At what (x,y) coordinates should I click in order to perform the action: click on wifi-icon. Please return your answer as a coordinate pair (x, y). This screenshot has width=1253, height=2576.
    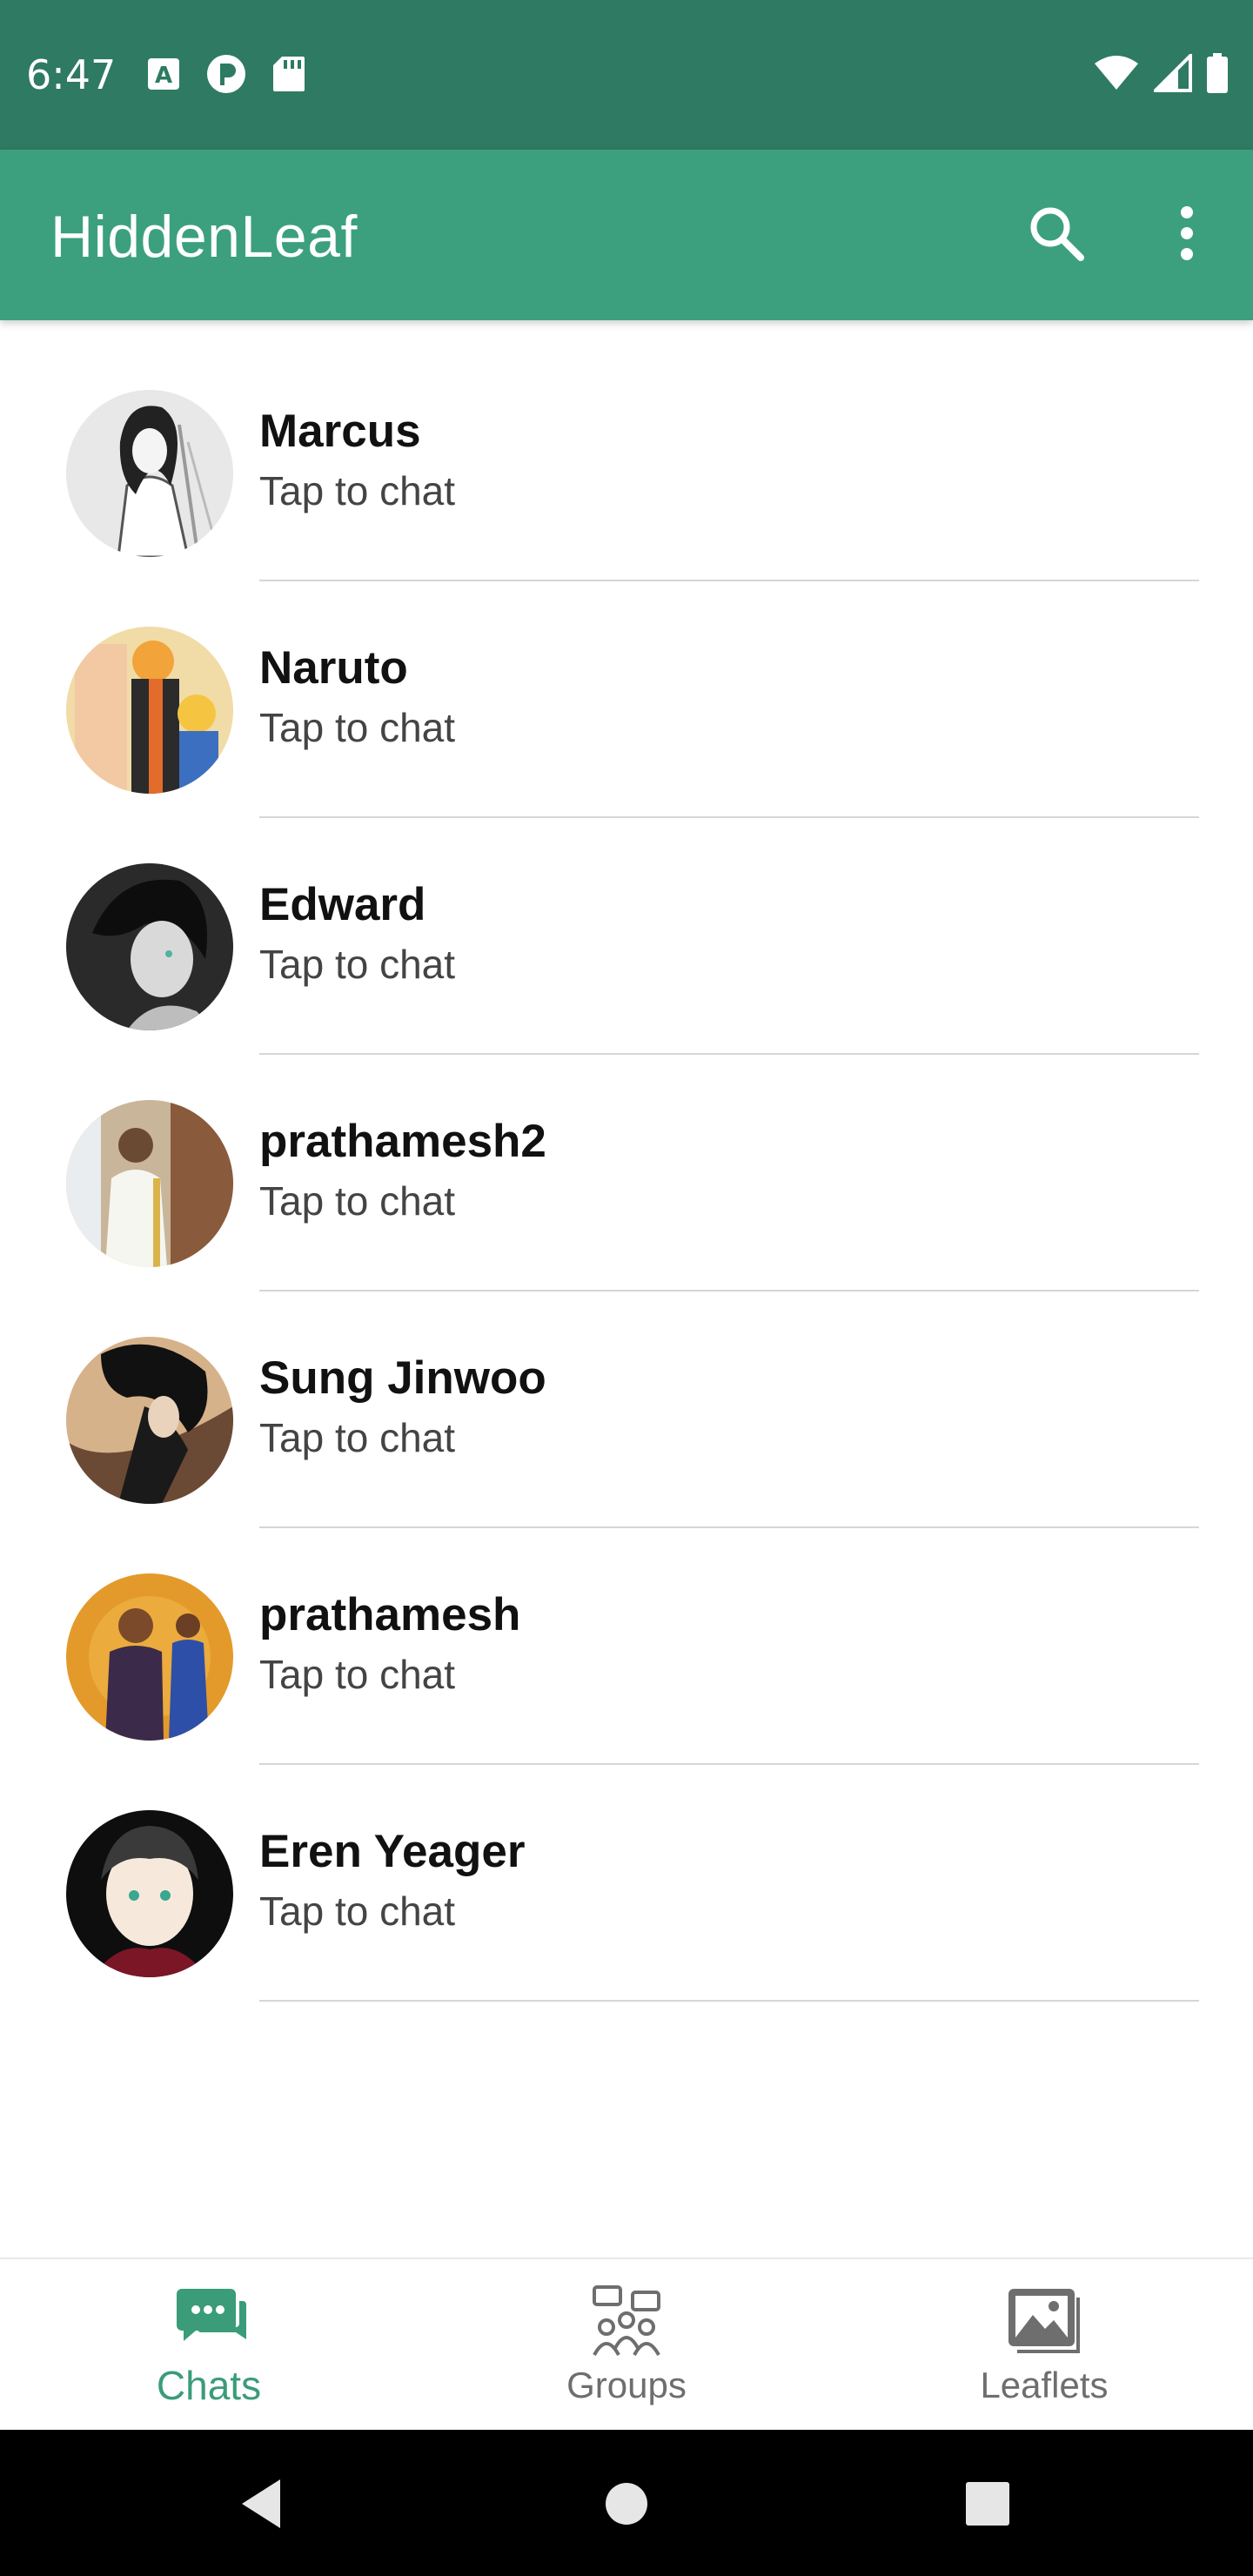
    Looking at the image, I should click on (1116, 75).